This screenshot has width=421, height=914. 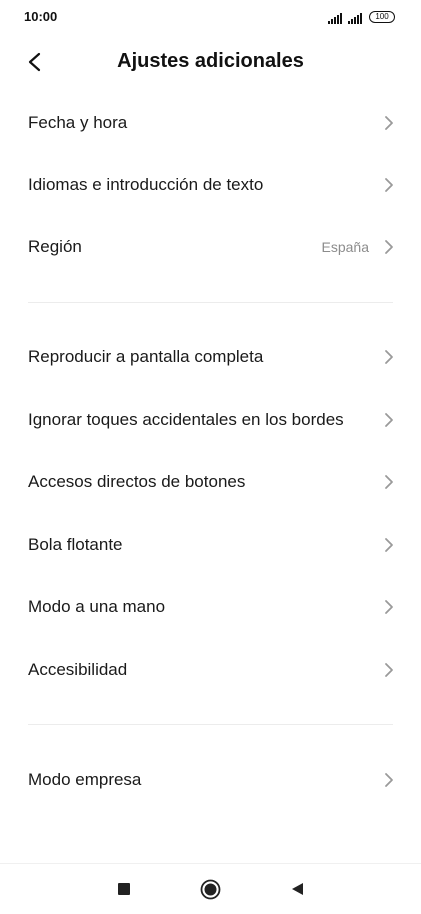 What do you see at coordinates (210, 670) in the screenshot?
I see `settings-item-accessibility: Accesibilidad` at bounding box center [210, 670].